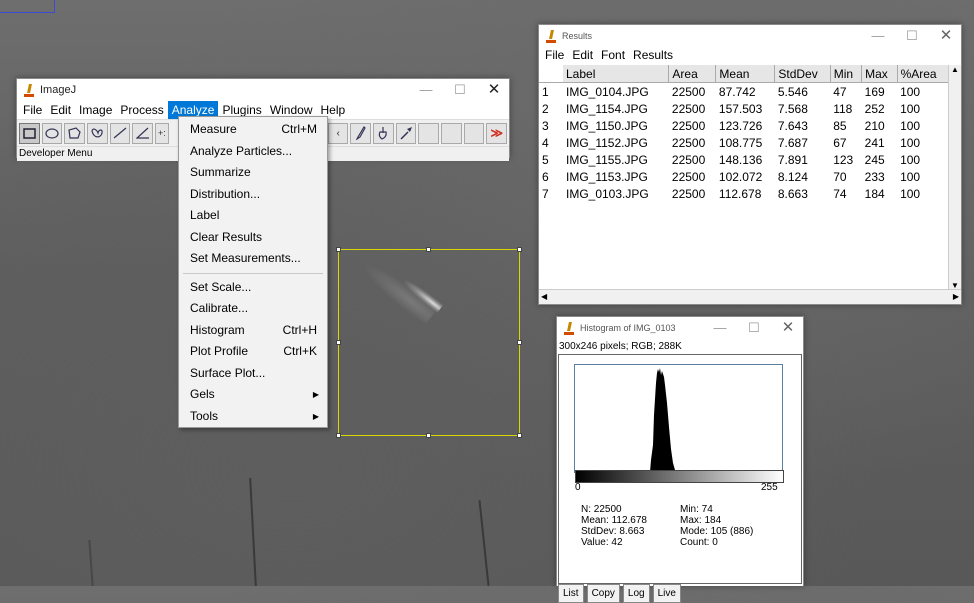  I want to click on table-row: 5 IMG_1155.JPG 22500 148.136 7.891 123 245 100, so click(744, 159).